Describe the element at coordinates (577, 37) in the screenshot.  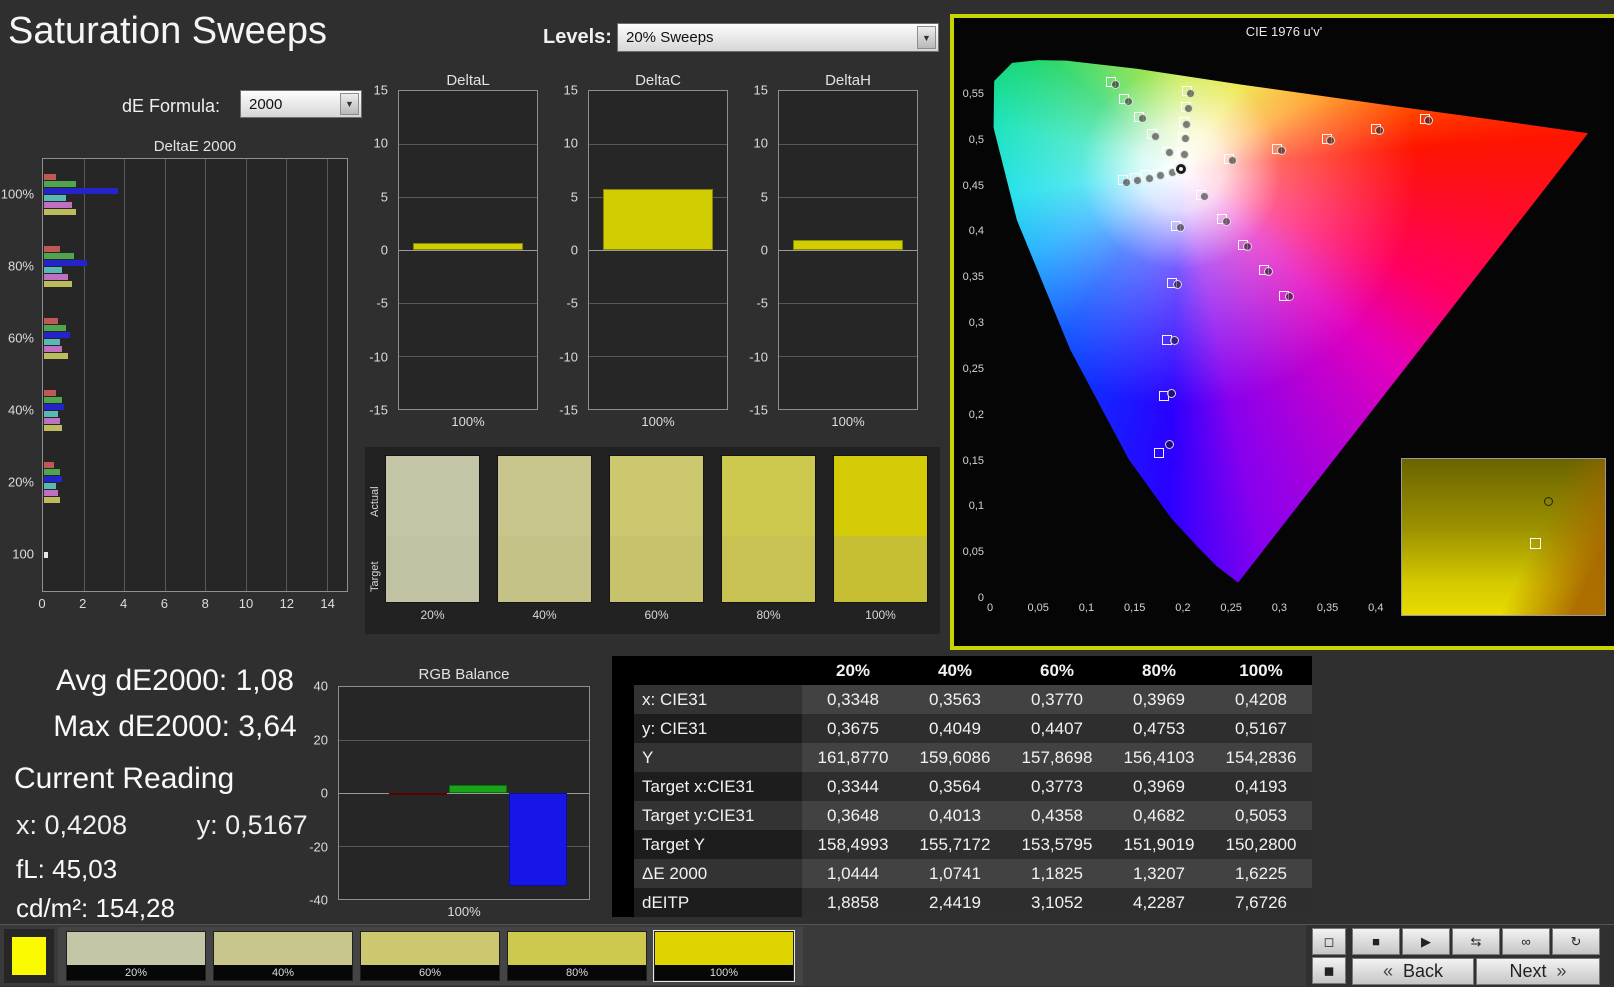
I see `levels-label: Levels:` at that location.